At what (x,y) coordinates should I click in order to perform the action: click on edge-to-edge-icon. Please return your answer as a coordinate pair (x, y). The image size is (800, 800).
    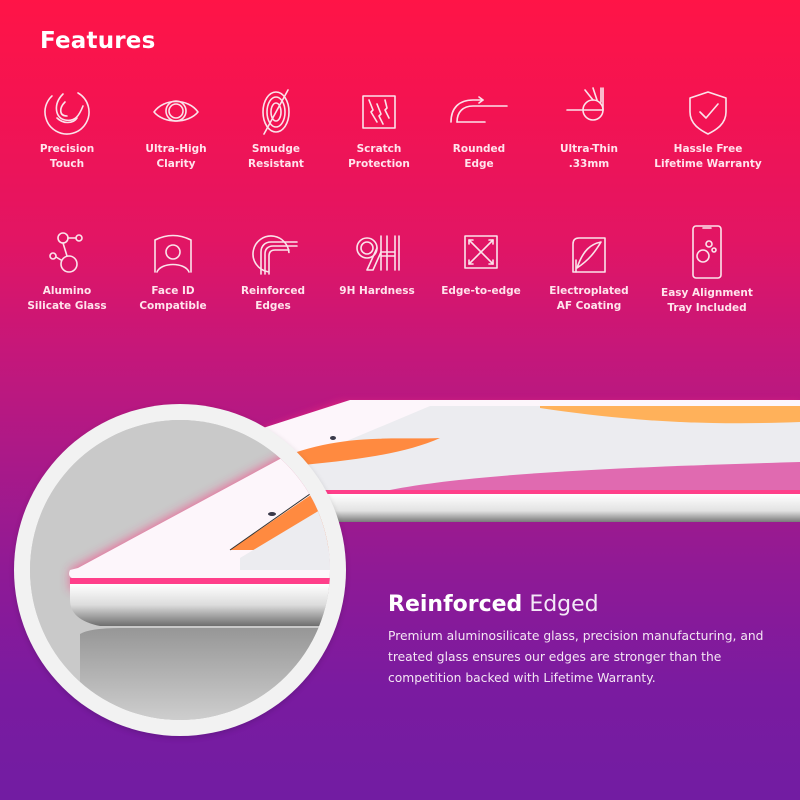
    Looking at the image, I should click on (481, 254).